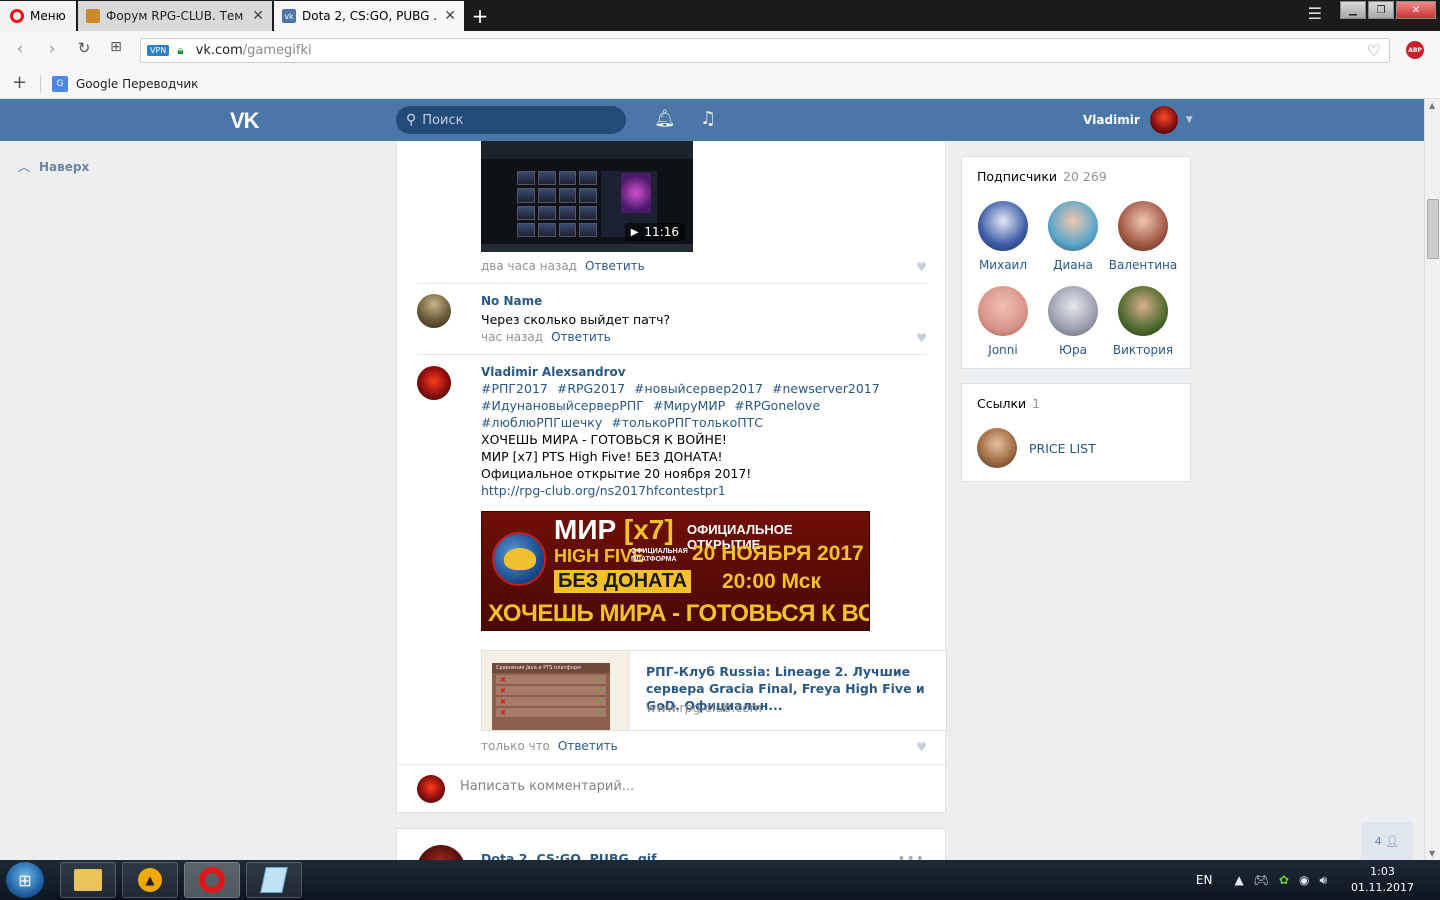 Image resolution: width=1440 pixels, height=900 pixels. Describe the element at coordinates (1003, 236) in the screenshot. I see `subscriber-item: Михаил` at that location.